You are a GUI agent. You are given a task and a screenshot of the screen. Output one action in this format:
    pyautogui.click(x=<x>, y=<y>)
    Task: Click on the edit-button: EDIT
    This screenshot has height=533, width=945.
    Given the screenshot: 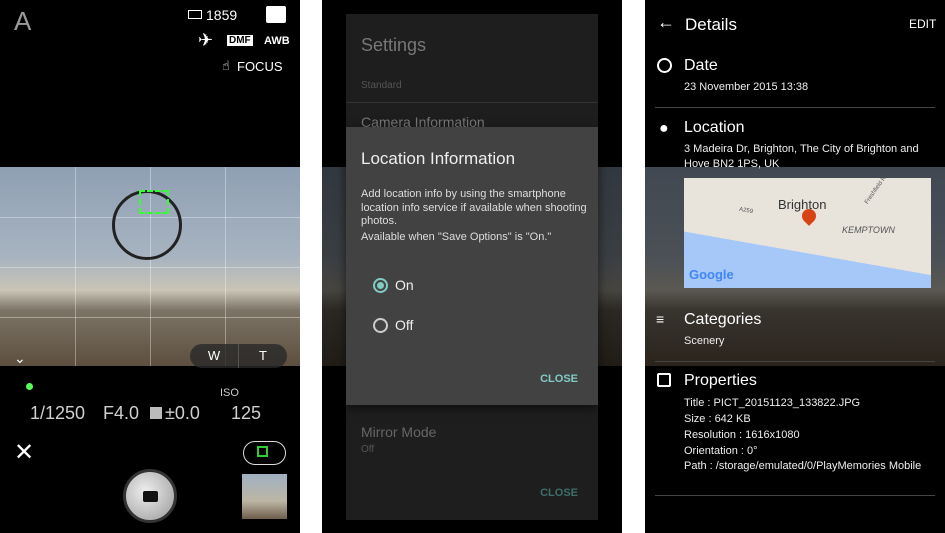 What is the action you would take?
    pyautogui.click(x=922, y=24)
    